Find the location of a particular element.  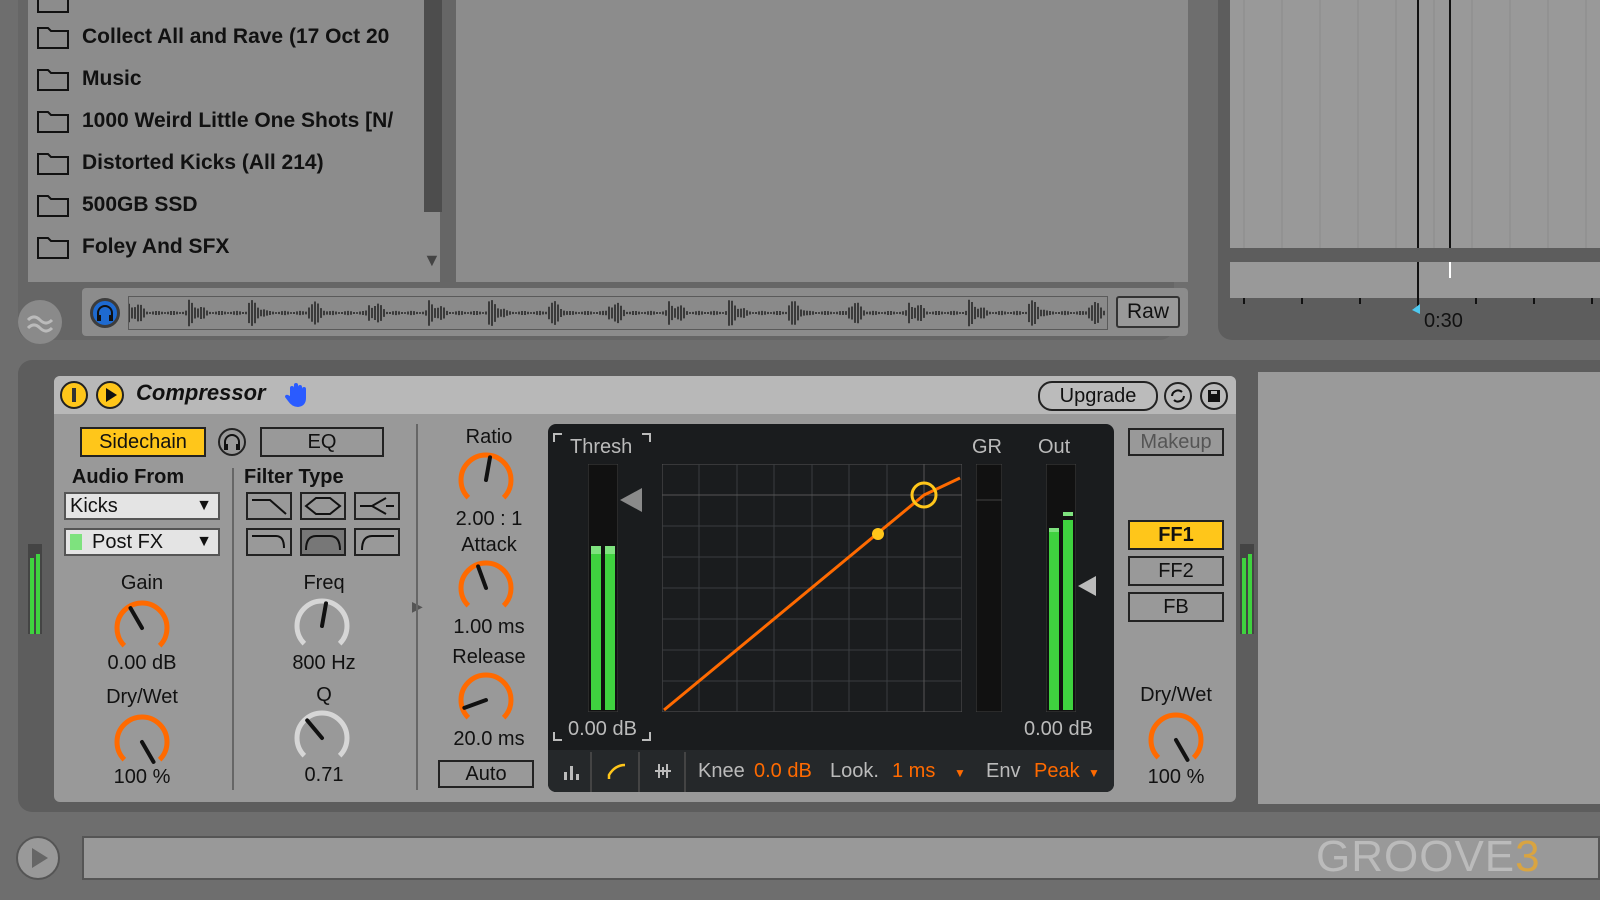

fb-button: FB is located at coordinates (1176, 607).